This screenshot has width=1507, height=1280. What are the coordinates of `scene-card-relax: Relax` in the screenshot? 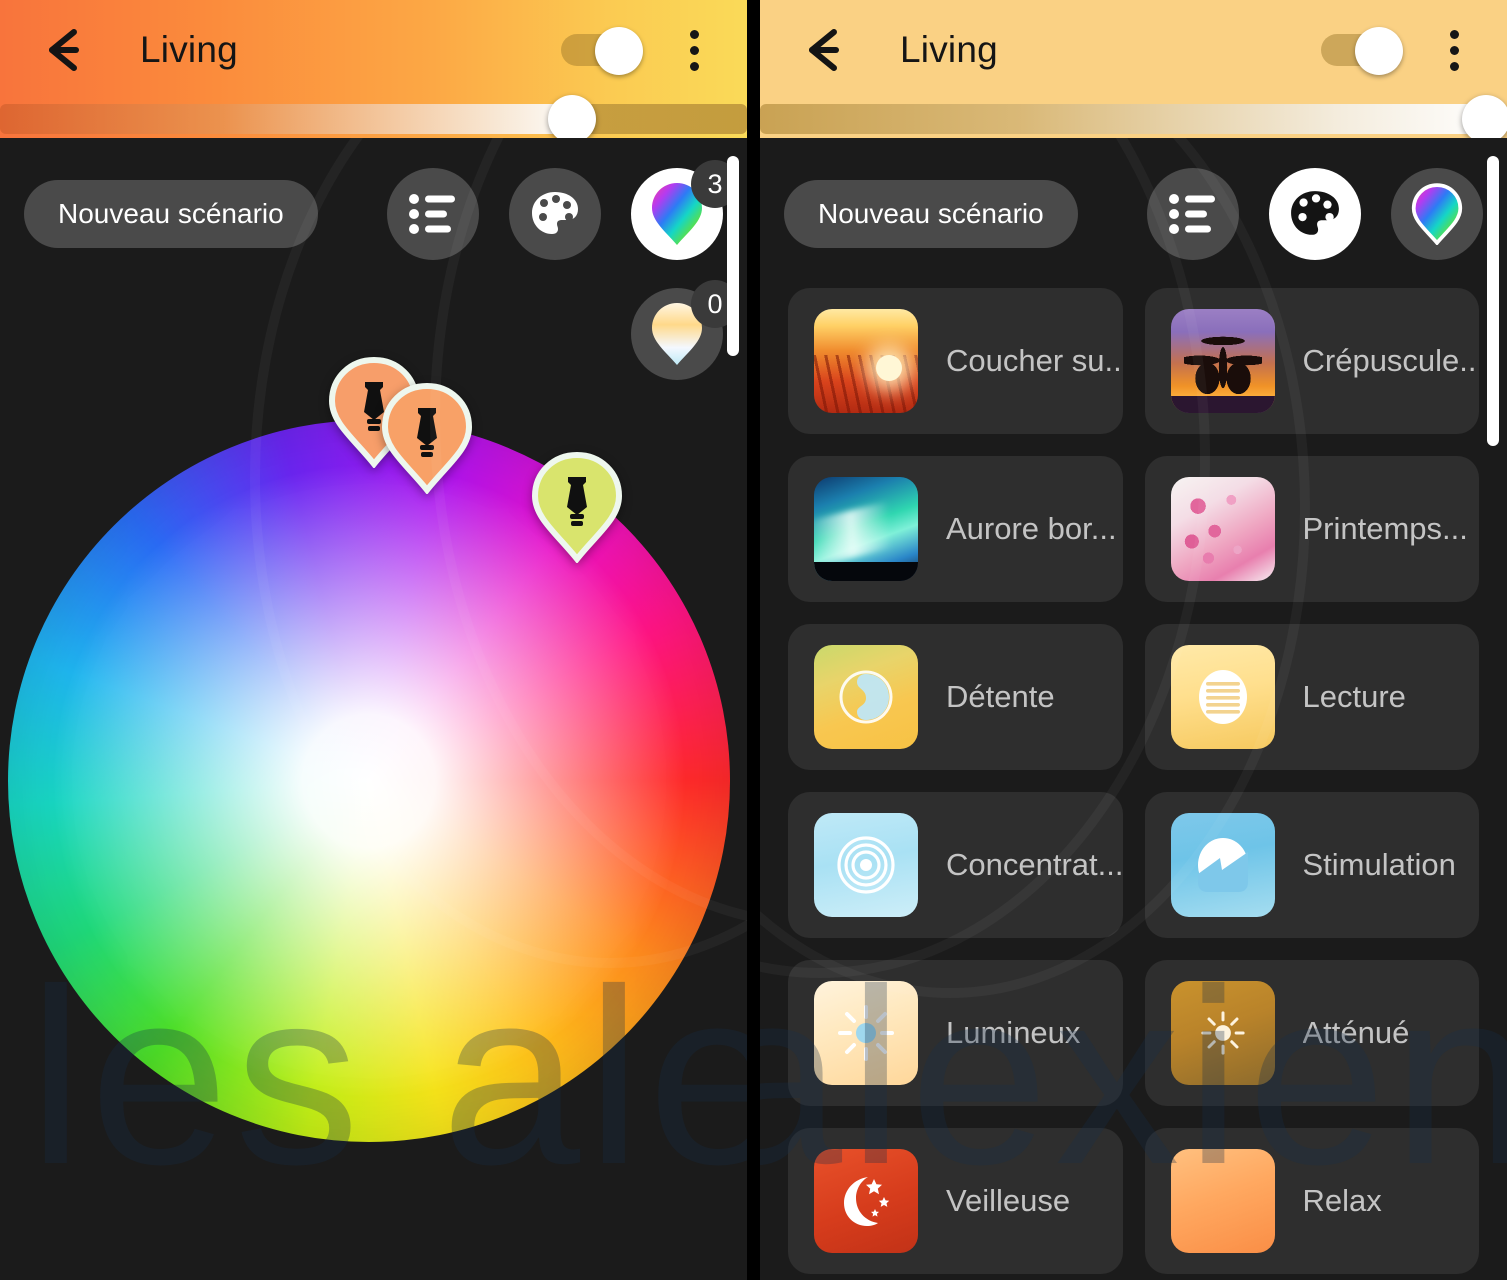 It's located at (1311, 1201).